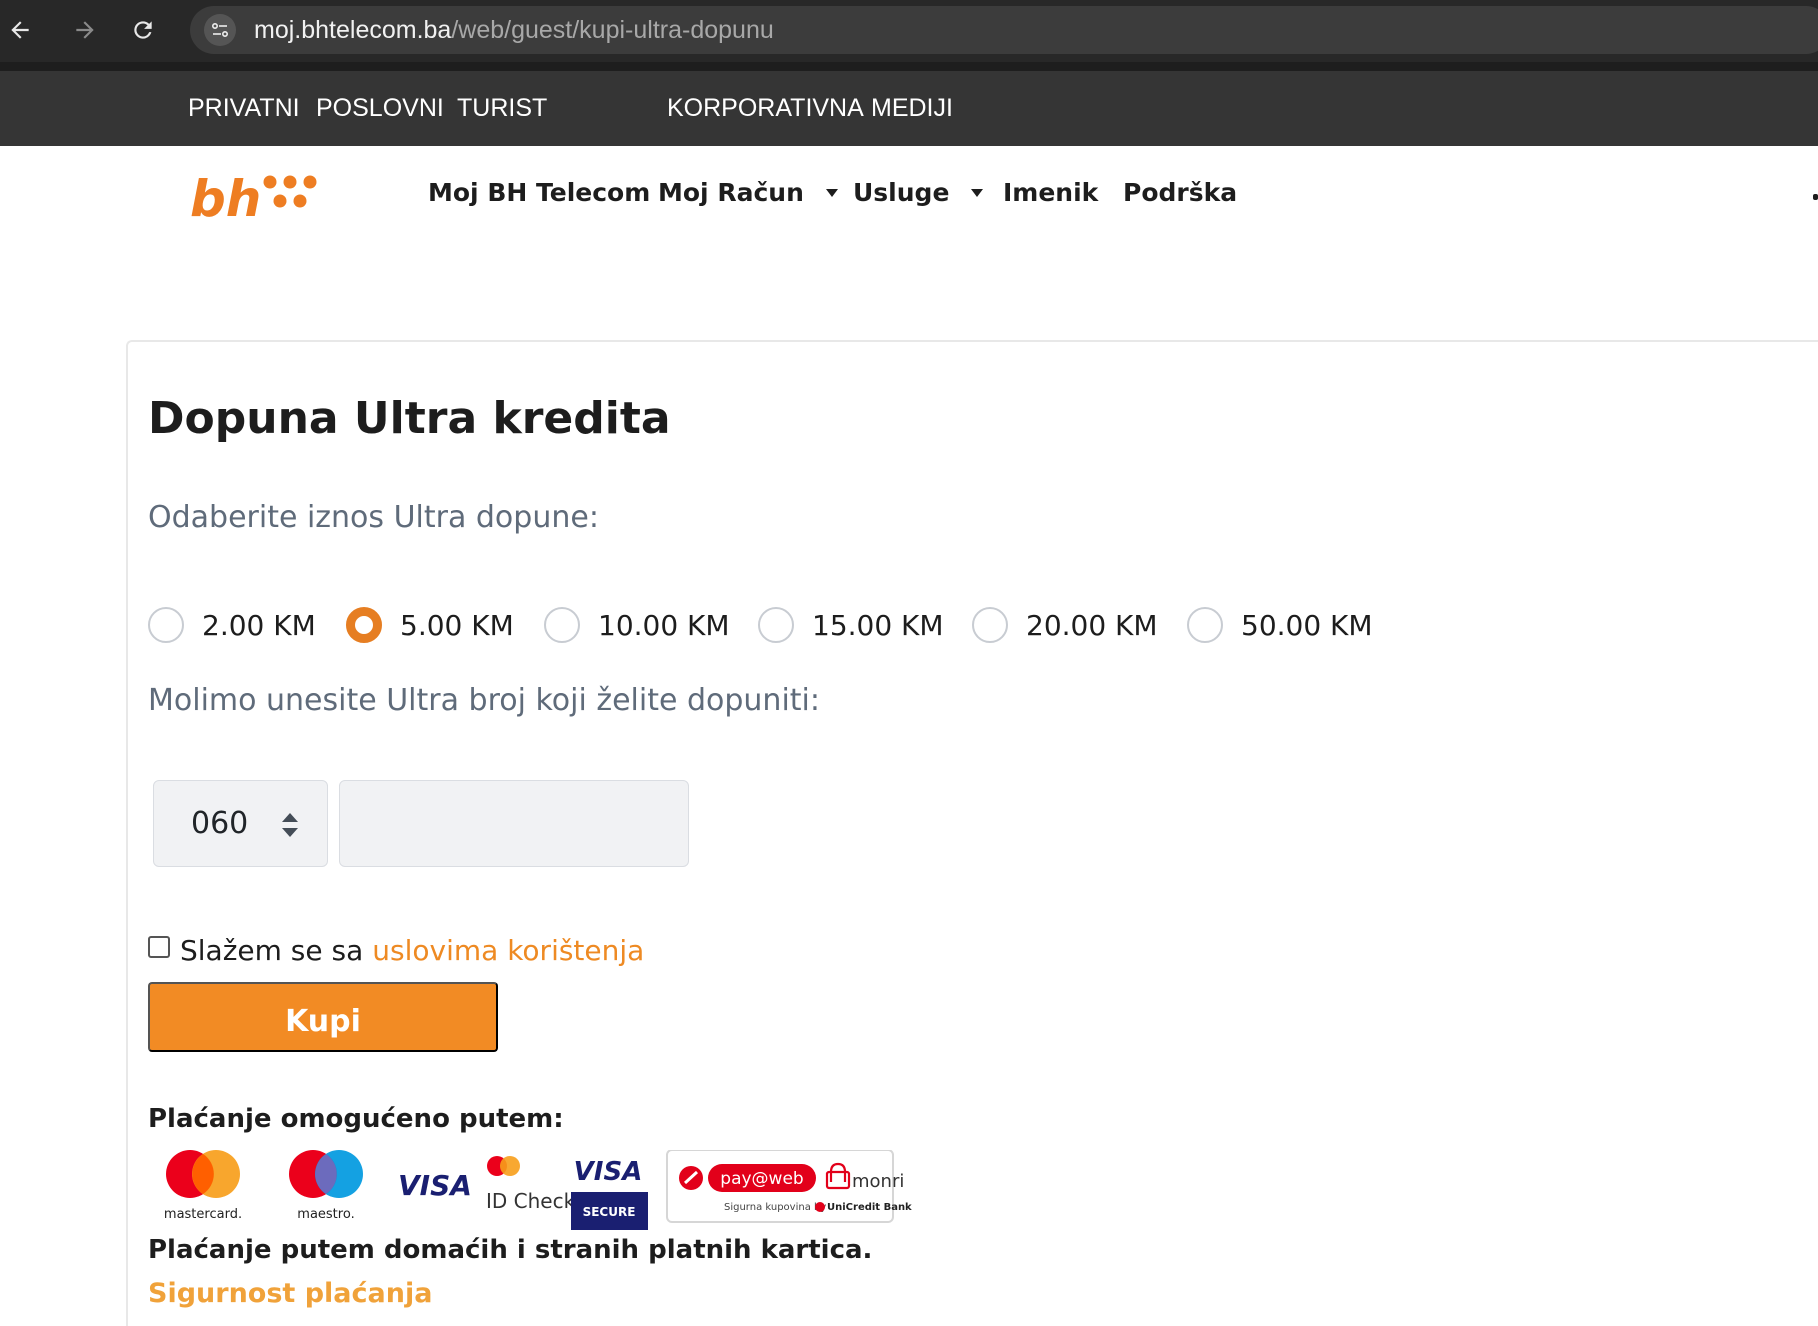 This screenshot has height=1326, width=1818. What do you see at coordinates (609, 1193) in the screenshot?
I see `visa-secure-logo: VISA SECURE` at bounding box center [609, 1193].